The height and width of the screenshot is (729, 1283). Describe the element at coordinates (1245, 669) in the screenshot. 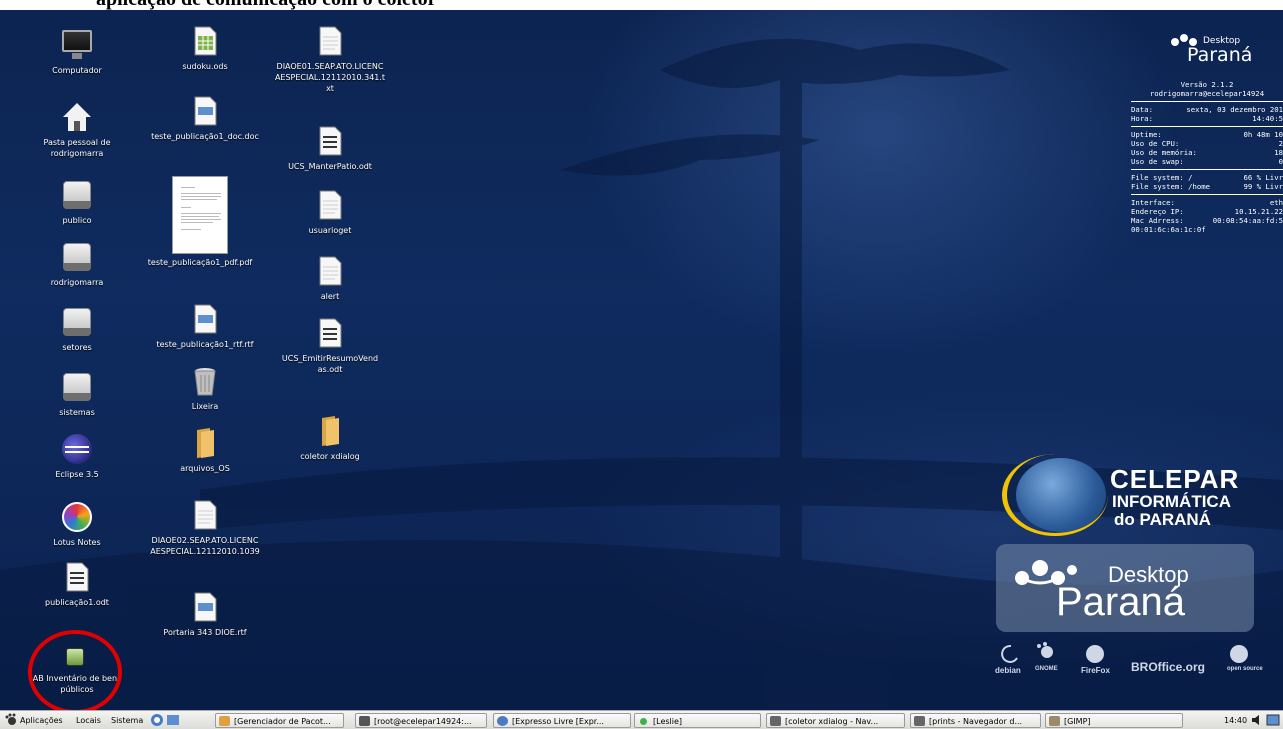

I see `sponsor-opensource: open source` at that location.